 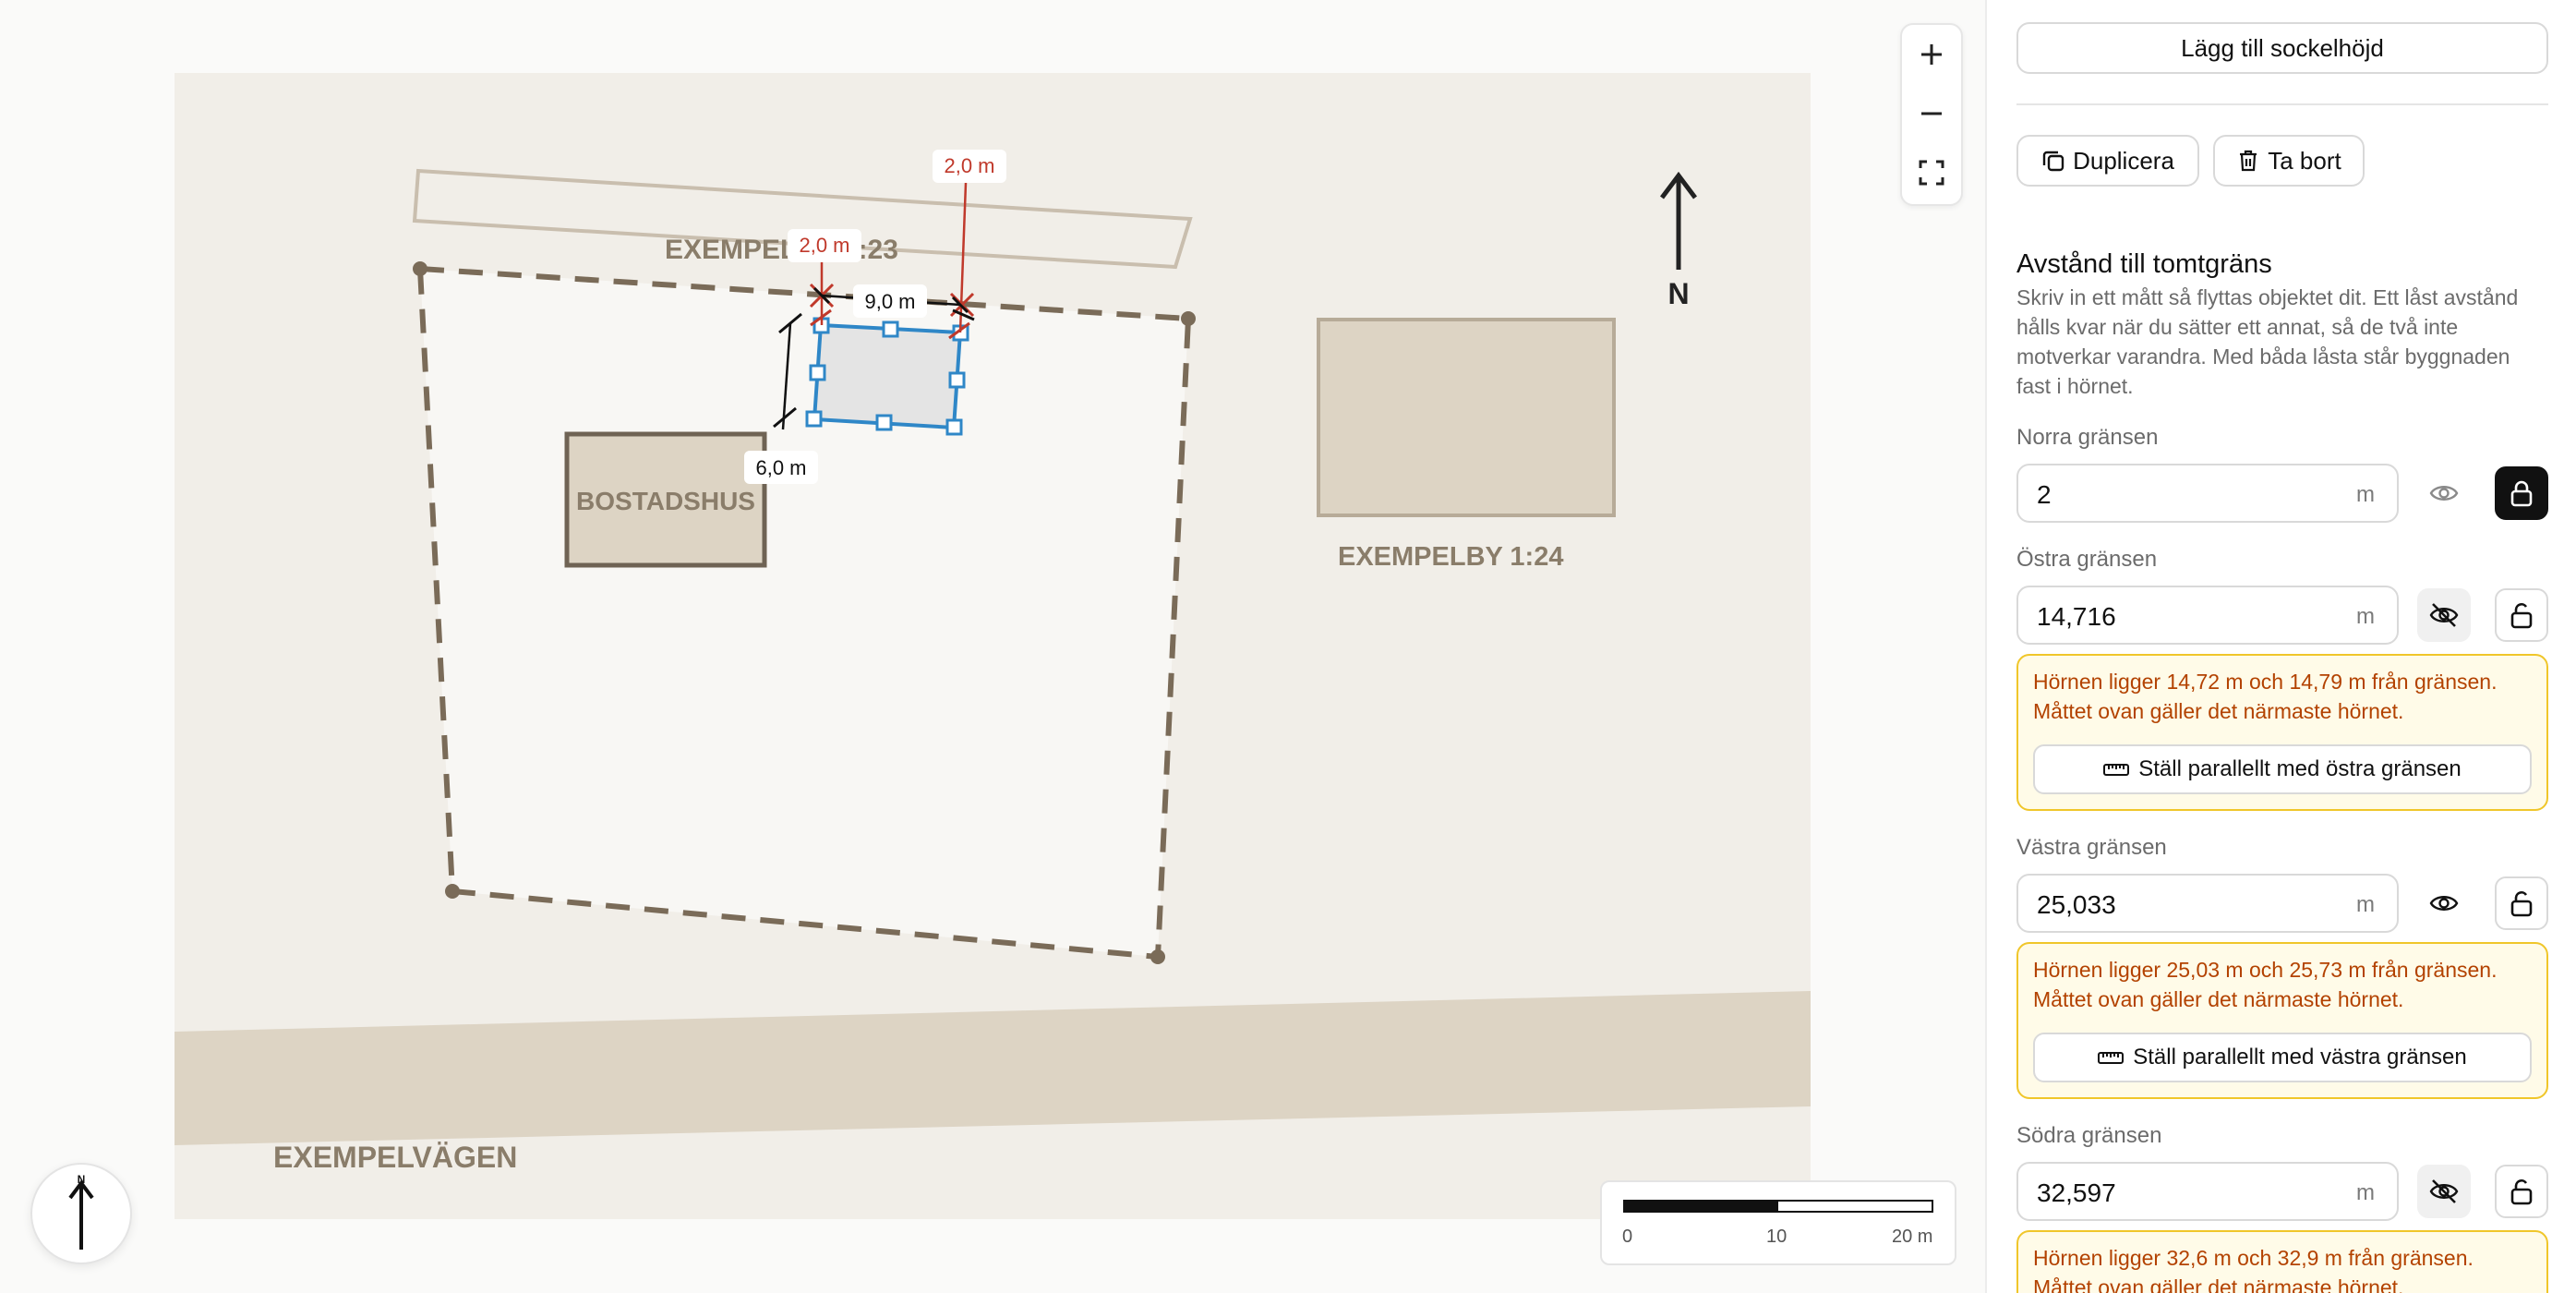 I want to click on add-plinth-height-label: Lägg till sockelhöjd, so click(x=2282, y=47).